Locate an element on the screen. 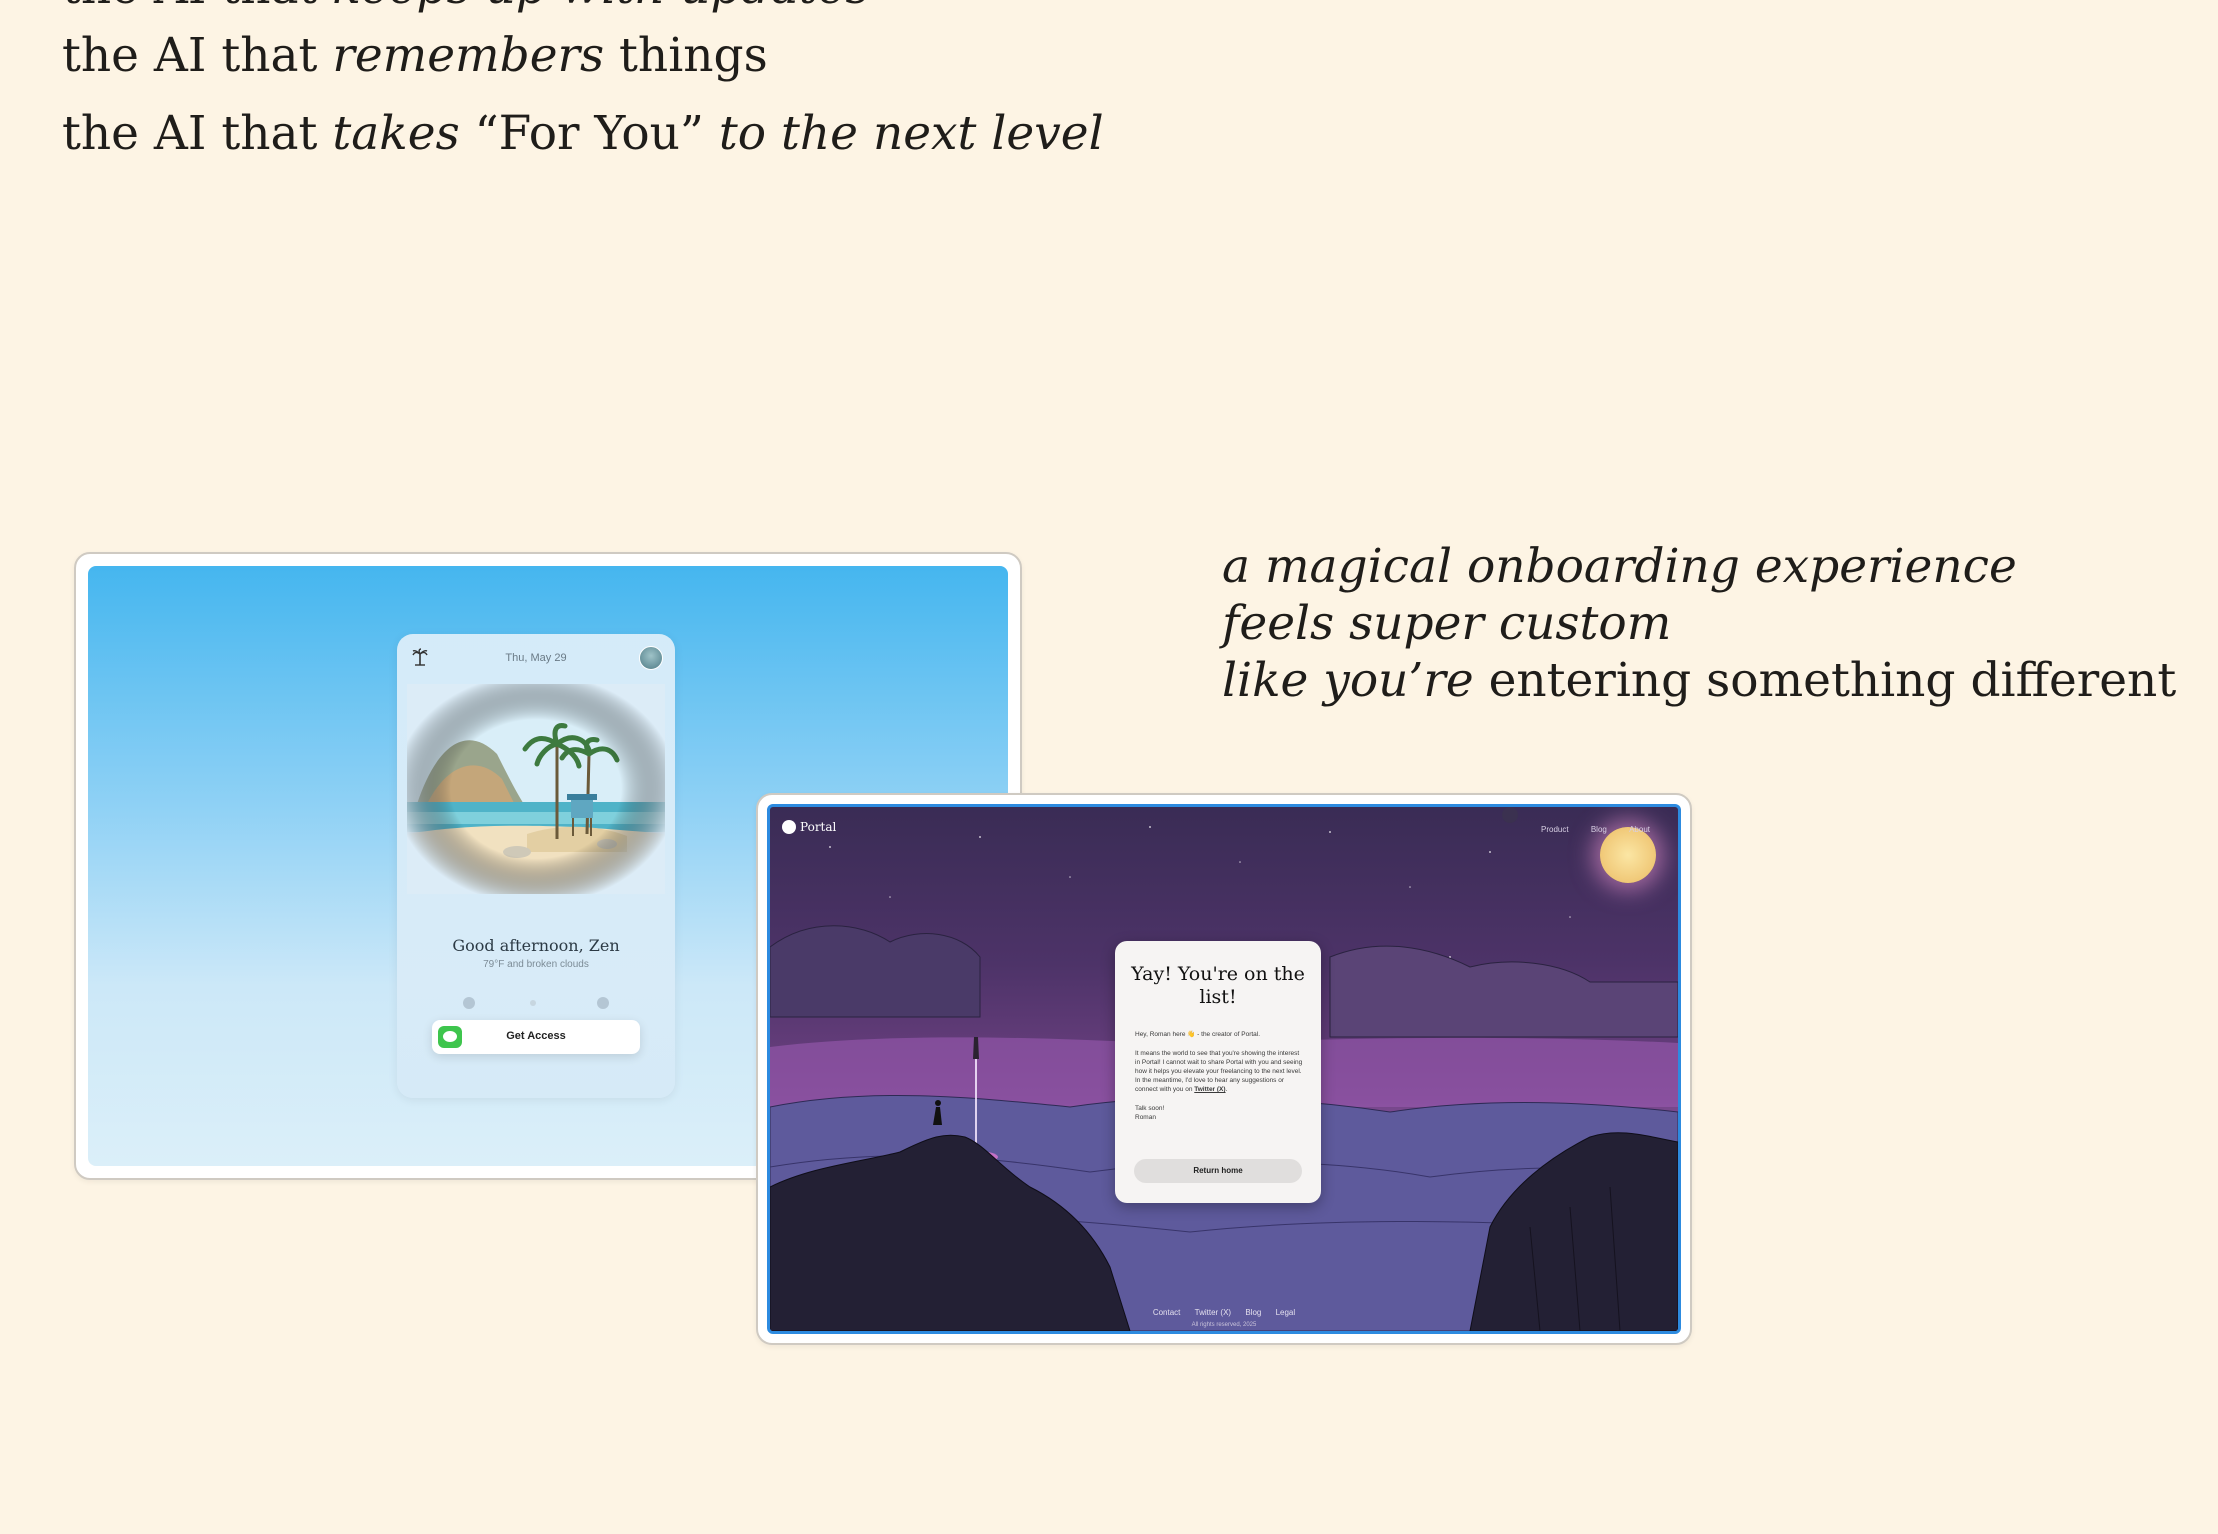 Image resolution: width=2218 pixels, height=1534 pixels. portal-logo: Portal is located at coordinates (809, 827).